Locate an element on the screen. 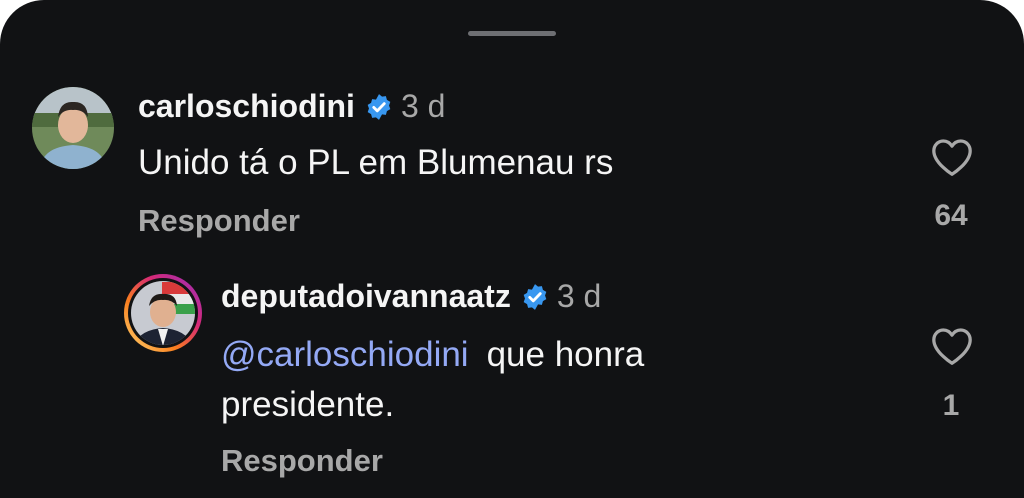  like-count: 64 is located at coordinates (951, 215).